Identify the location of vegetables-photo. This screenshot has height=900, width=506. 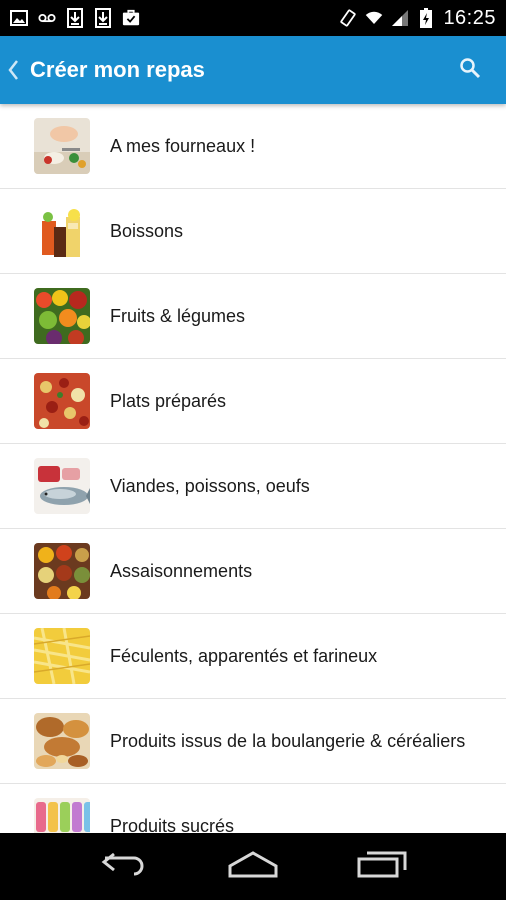
(62, 316).